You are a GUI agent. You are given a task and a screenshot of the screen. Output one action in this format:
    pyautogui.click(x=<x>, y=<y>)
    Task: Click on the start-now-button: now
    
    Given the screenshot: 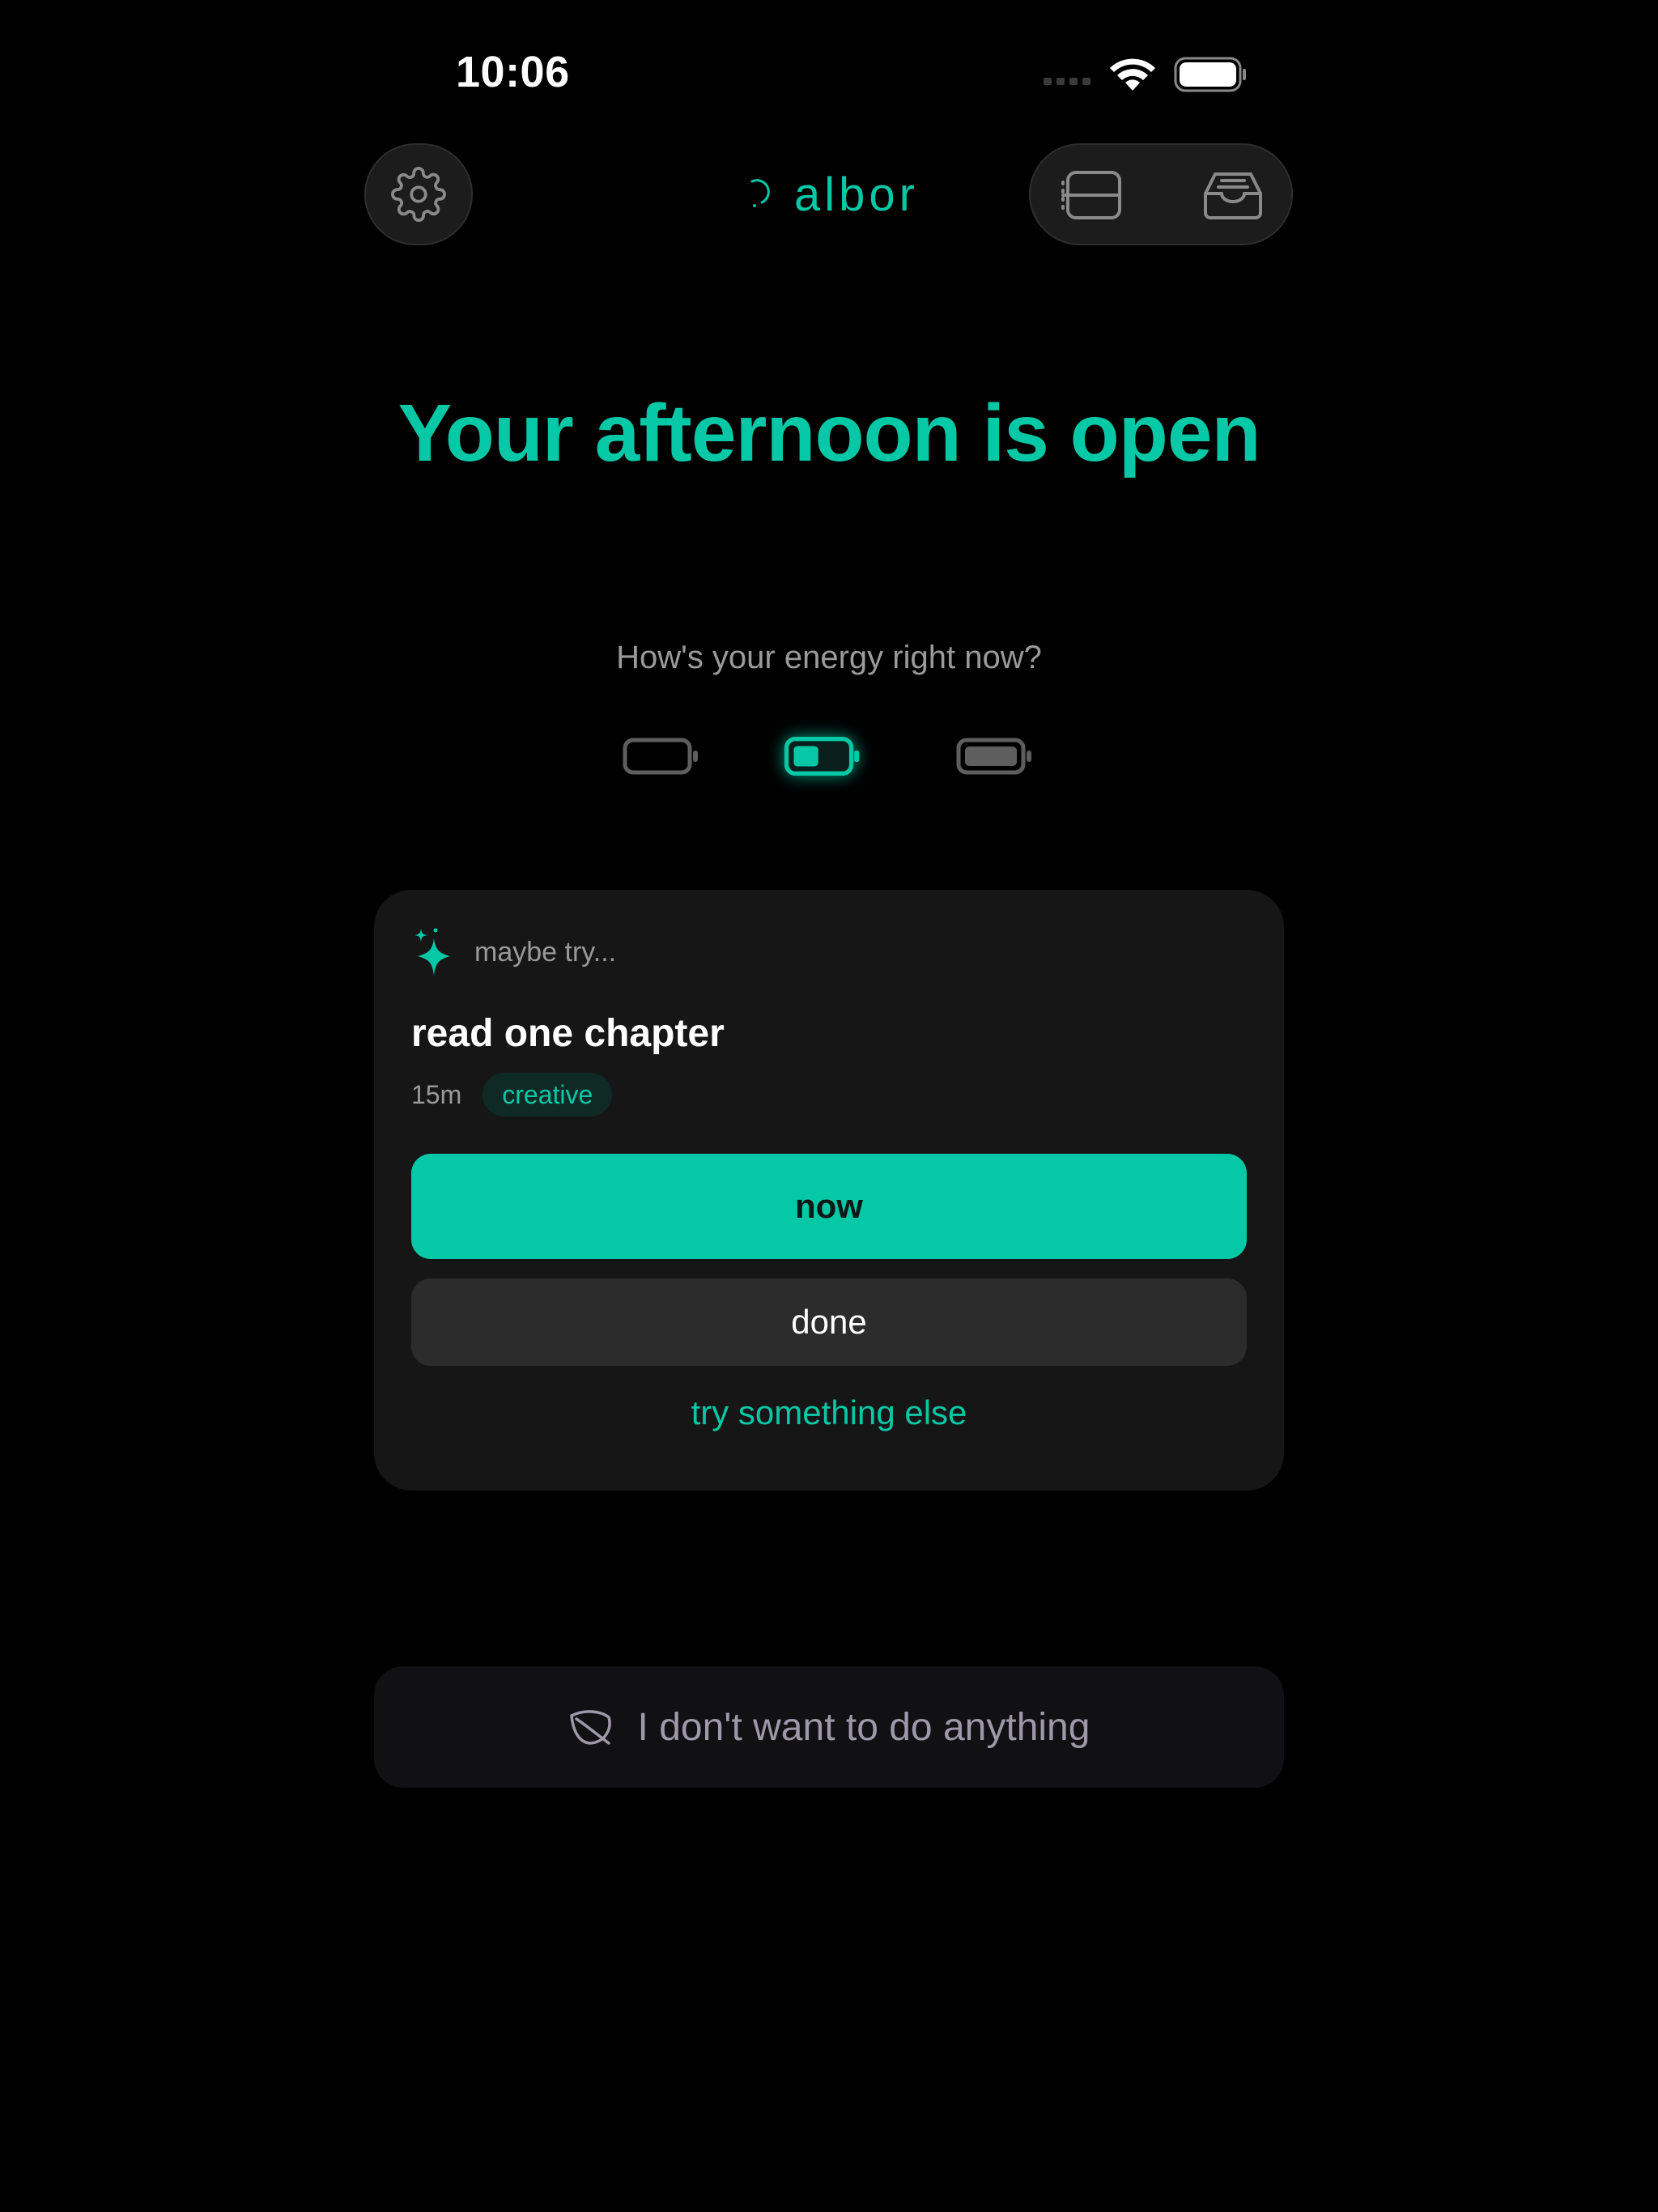 What is the action you would take?
    pyautogui.click(x=829, y=1206)
    